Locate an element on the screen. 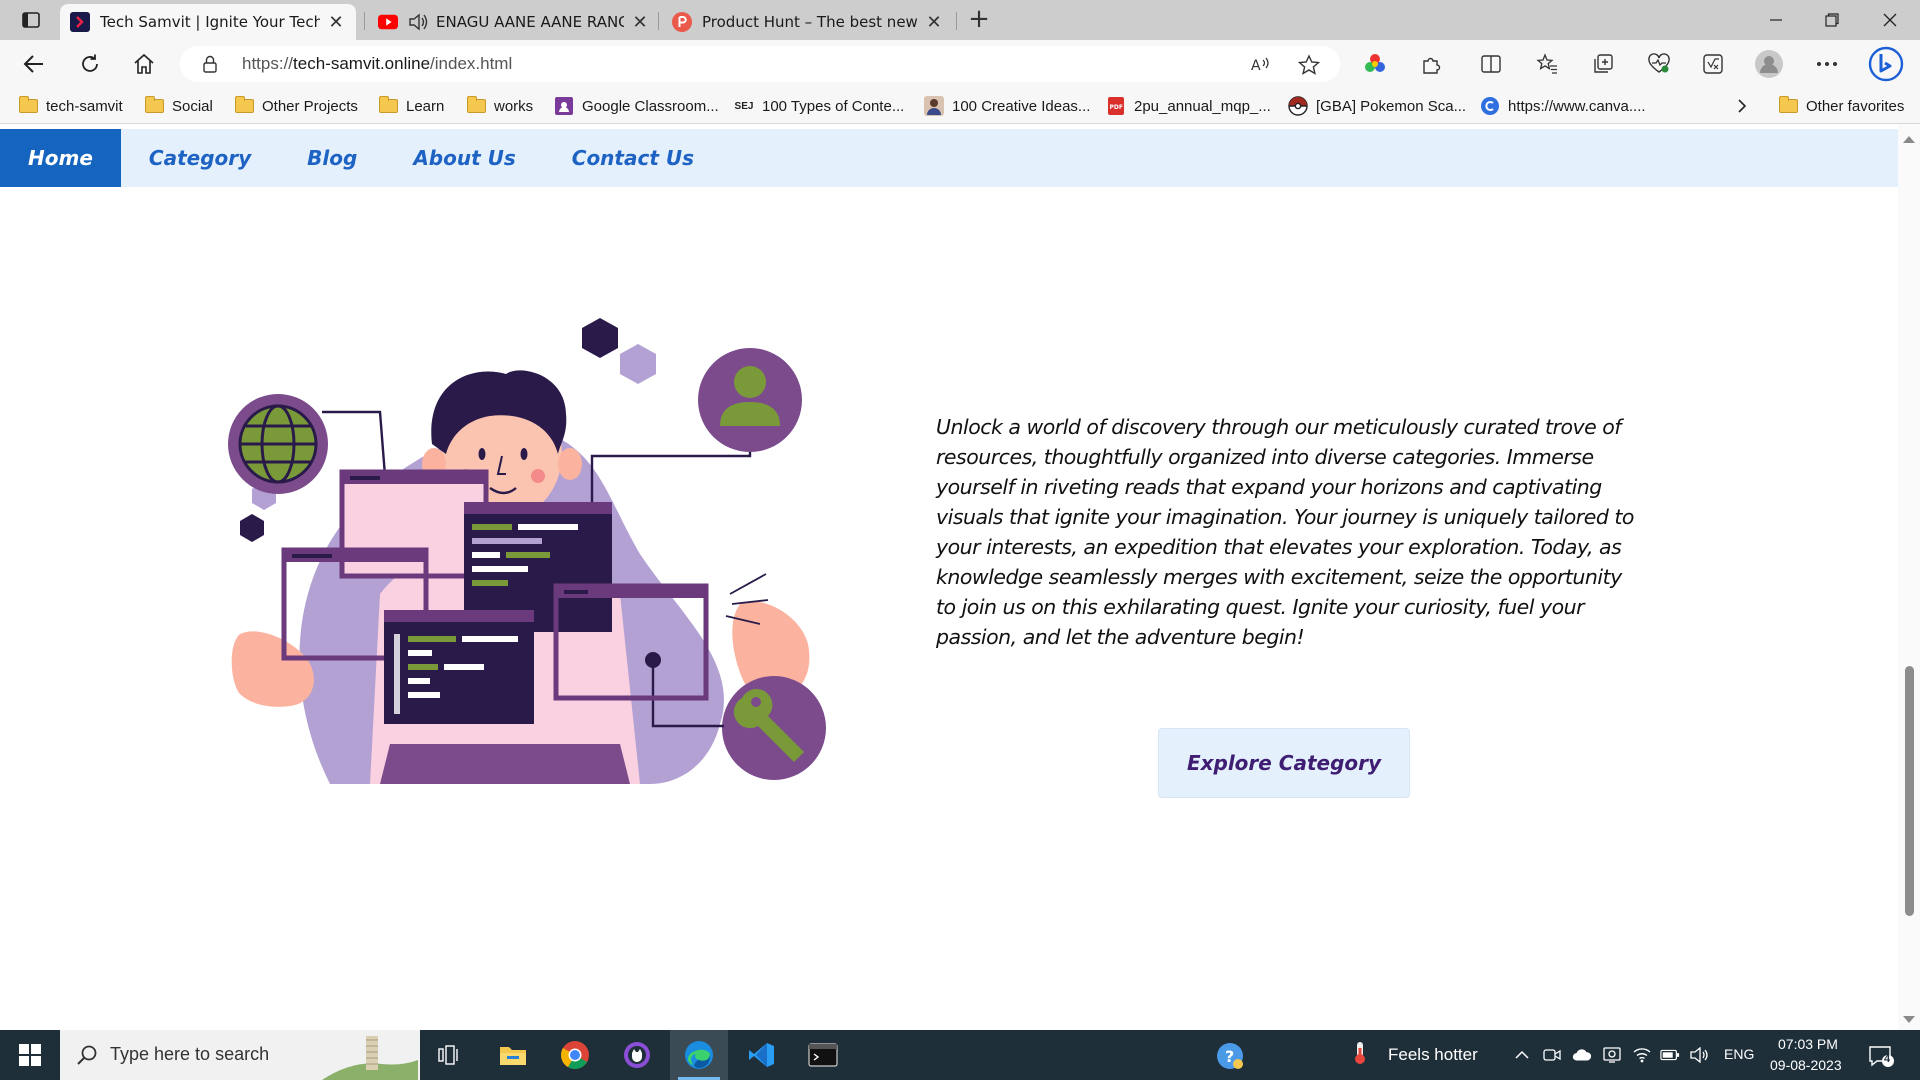 The width and height of the screenshot is (1920, 1080). address-bar: https://tech-samvit.online/index.html A is located at coordinates (760, 64).